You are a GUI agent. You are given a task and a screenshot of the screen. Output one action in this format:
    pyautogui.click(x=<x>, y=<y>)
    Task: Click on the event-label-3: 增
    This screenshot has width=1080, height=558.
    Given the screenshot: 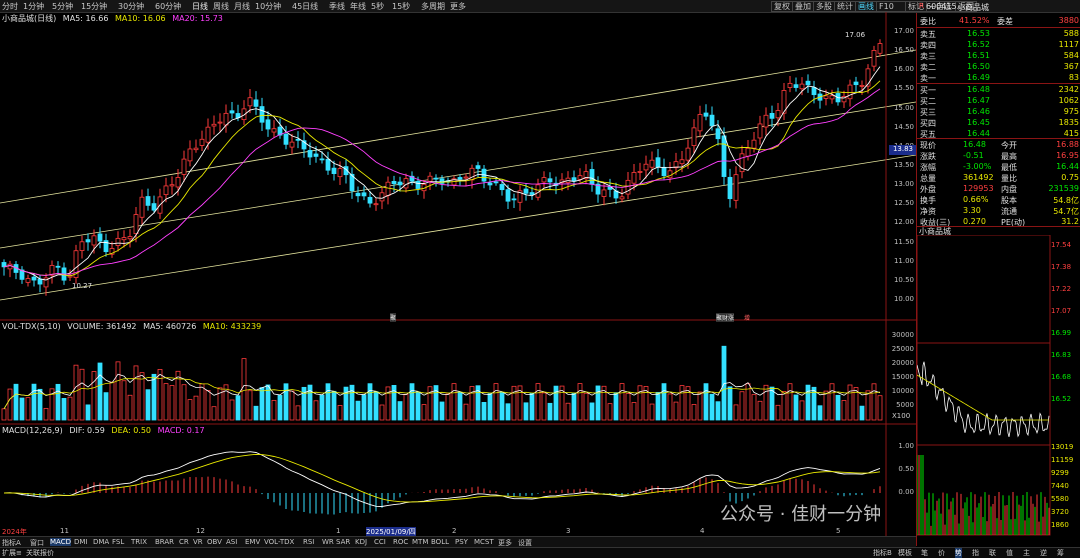 What is the action you would take?
    pyautogui.click(x=747, y=317)
    